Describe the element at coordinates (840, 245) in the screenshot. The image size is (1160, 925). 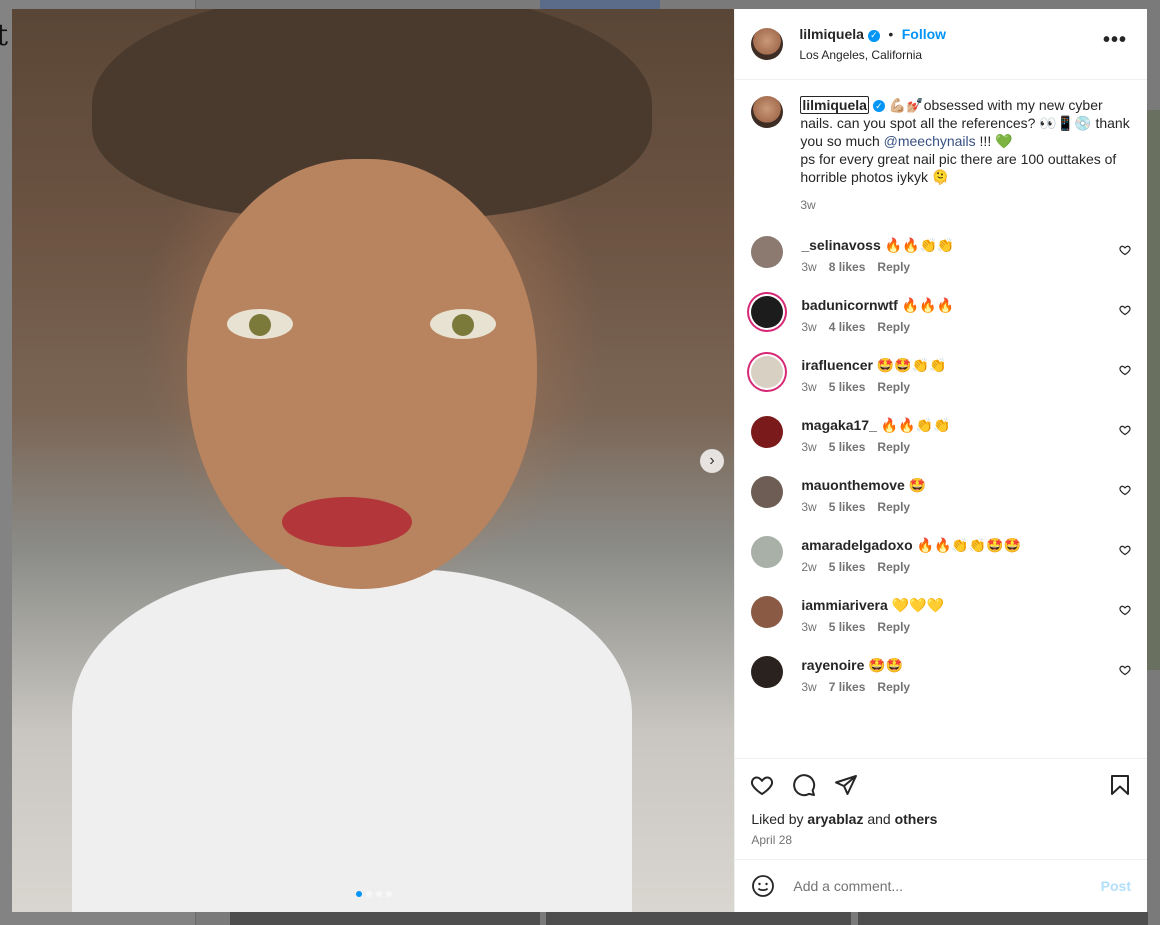
I see `commenter-username: _selinavoss` at that location.